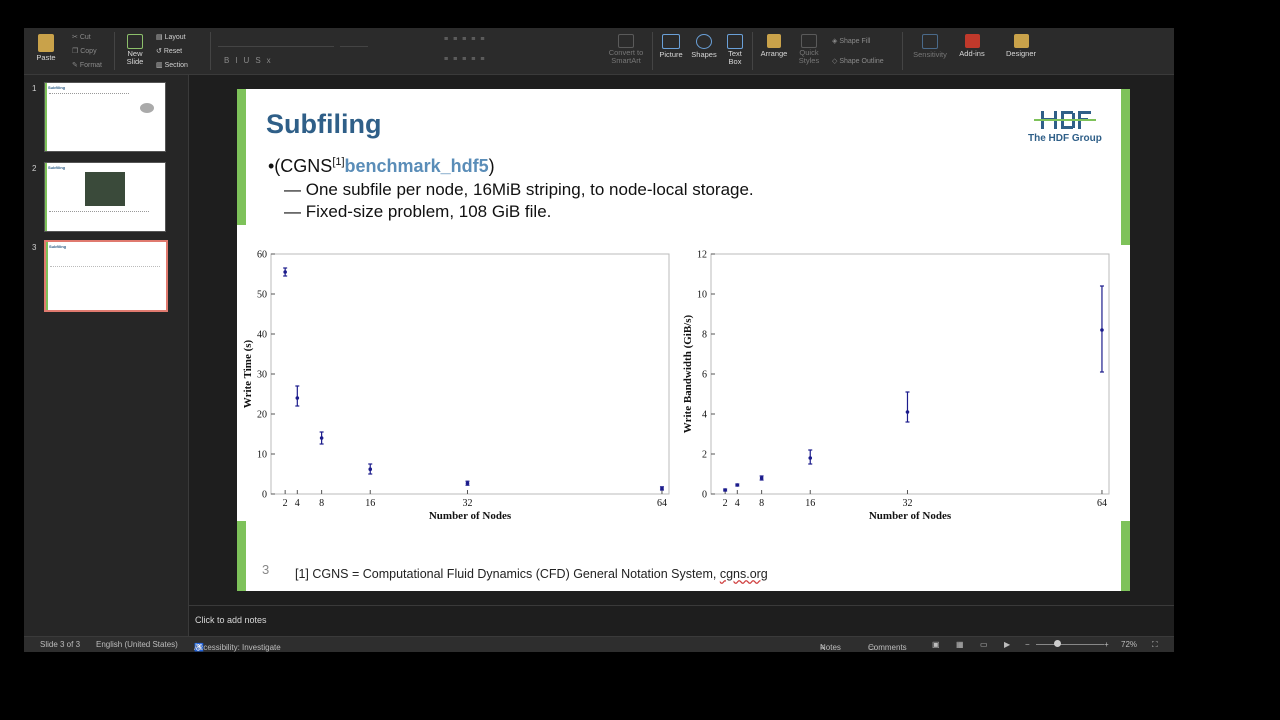 This screenshot has height=720, width=1280. Describe the element at coordinates (467, 503) in the screenshot. I see `x-tick-label: 32` at that location.